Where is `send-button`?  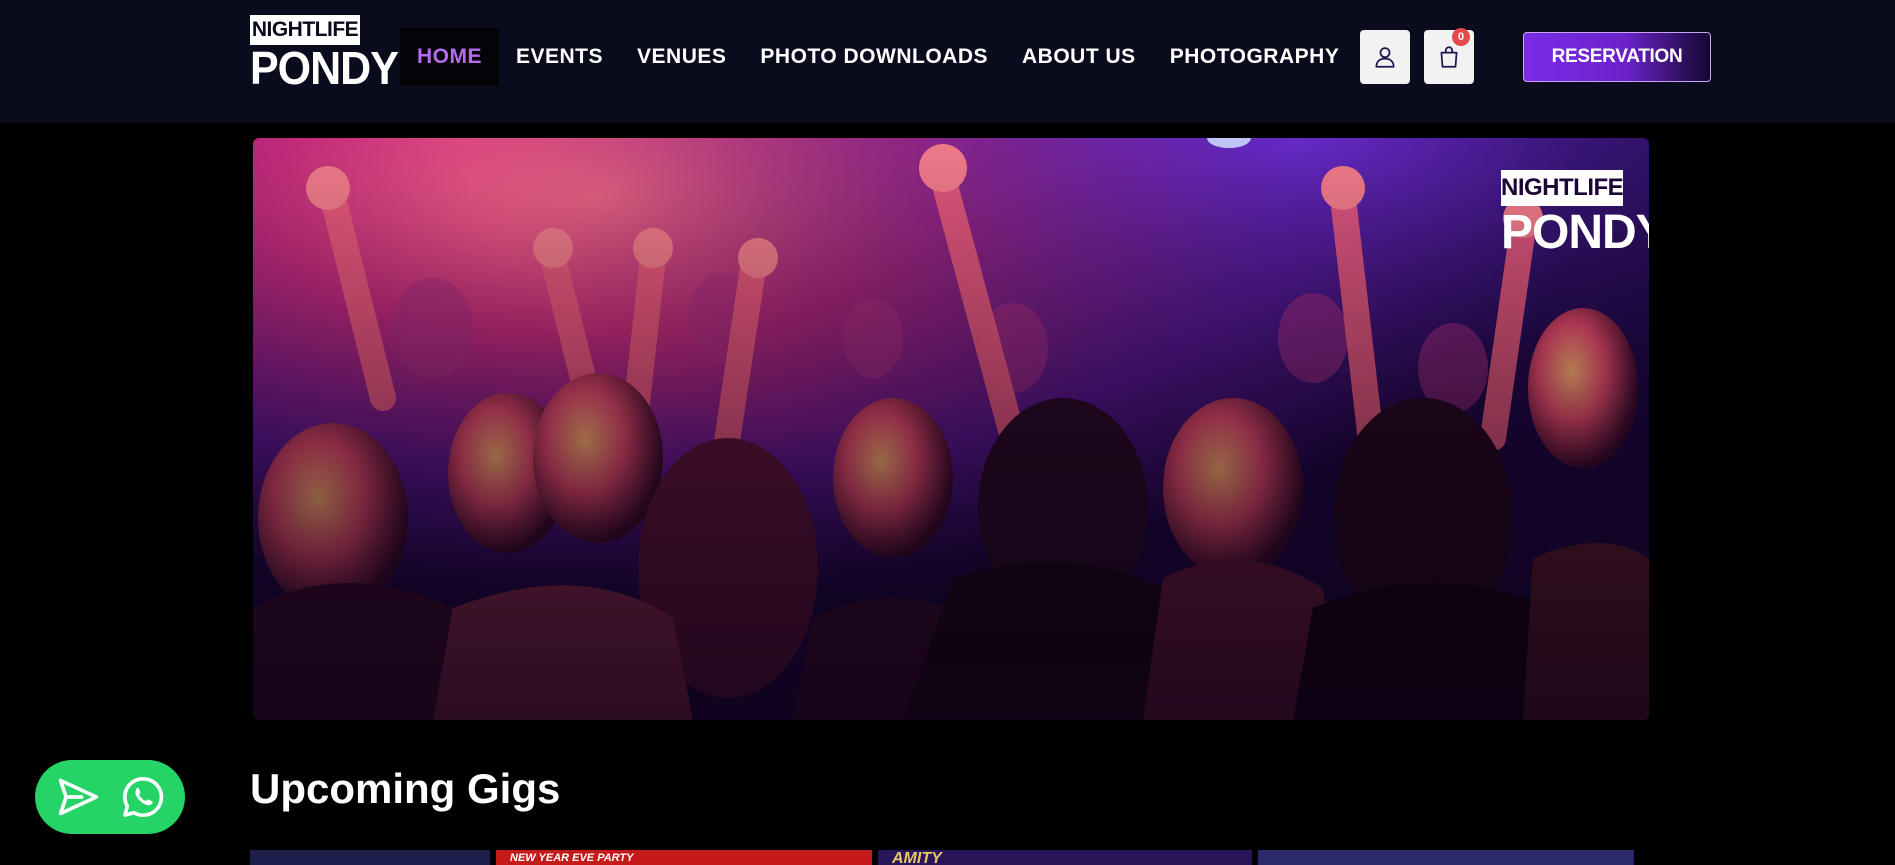 send-button is located at coordinates (78, 797).